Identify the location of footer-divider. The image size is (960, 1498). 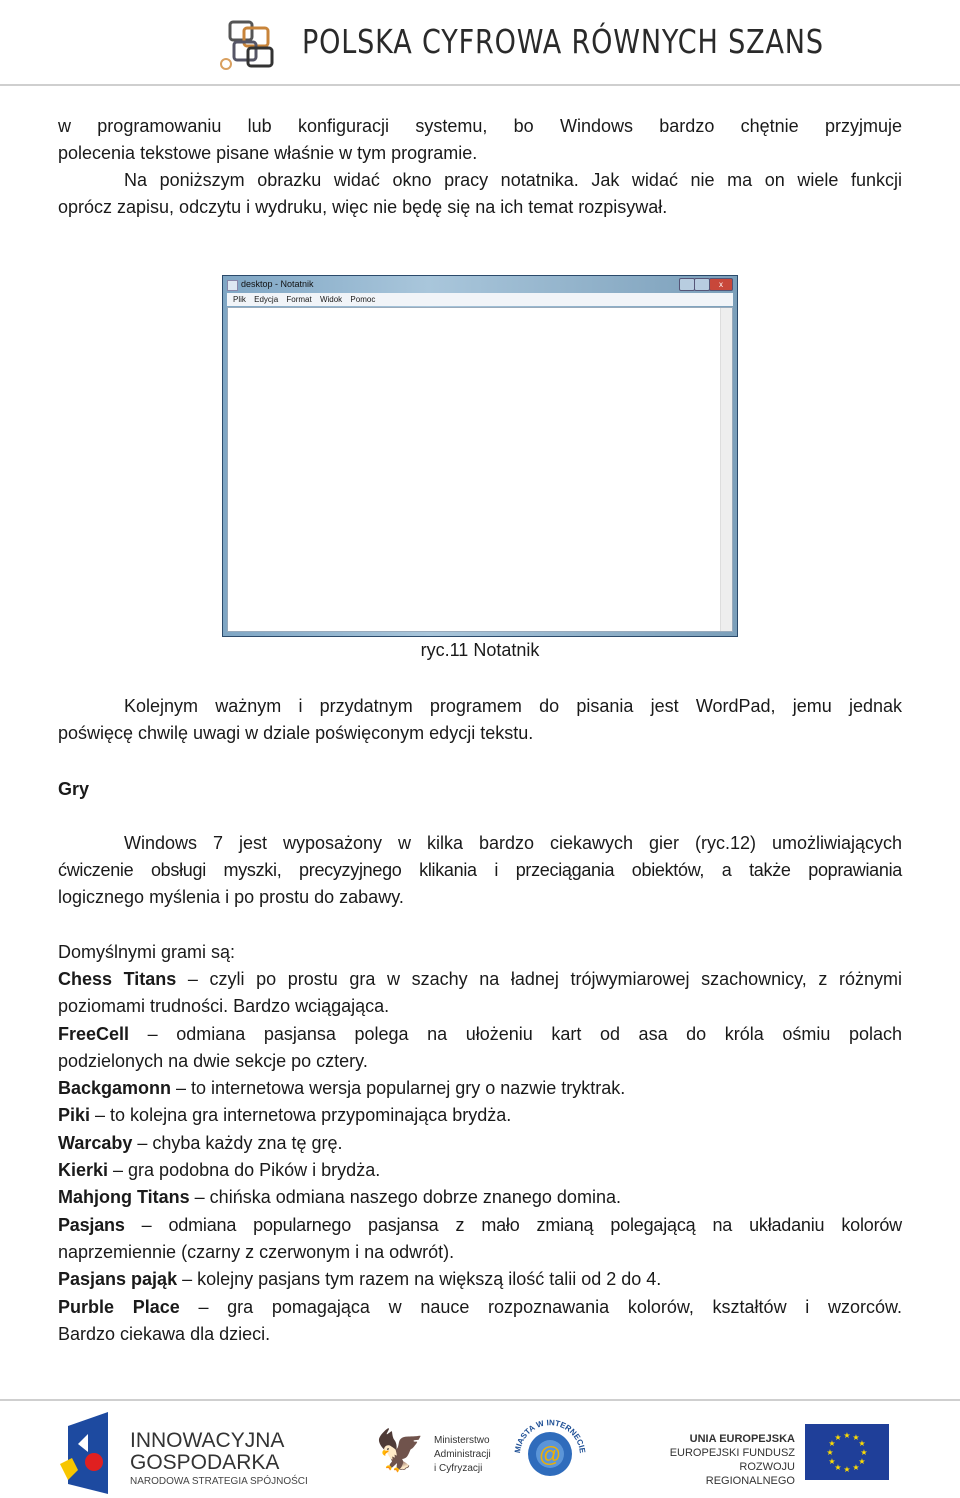
(480, 1400).